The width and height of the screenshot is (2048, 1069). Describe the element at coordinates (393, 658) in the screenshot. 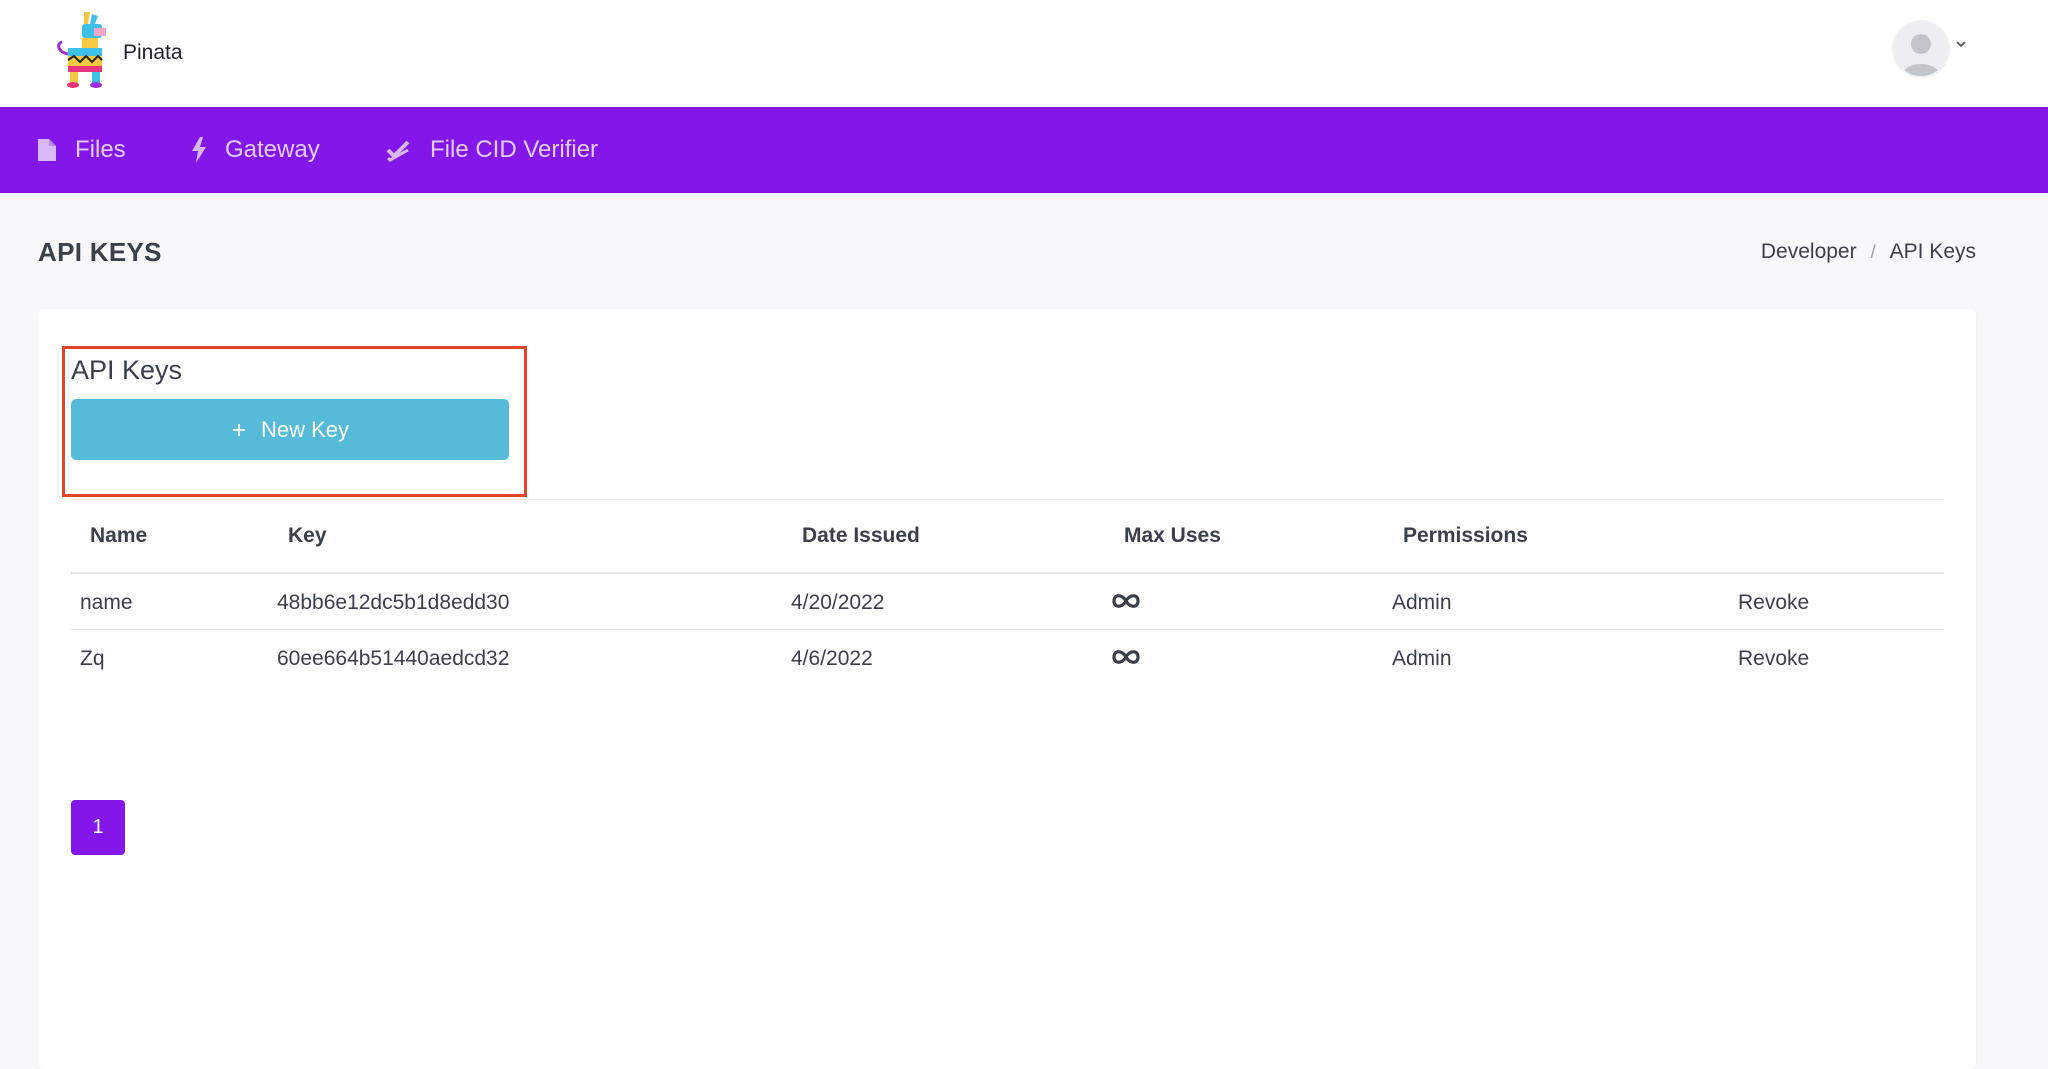

I see `cell-key: 60ee664b51440aedcd32` at that location.